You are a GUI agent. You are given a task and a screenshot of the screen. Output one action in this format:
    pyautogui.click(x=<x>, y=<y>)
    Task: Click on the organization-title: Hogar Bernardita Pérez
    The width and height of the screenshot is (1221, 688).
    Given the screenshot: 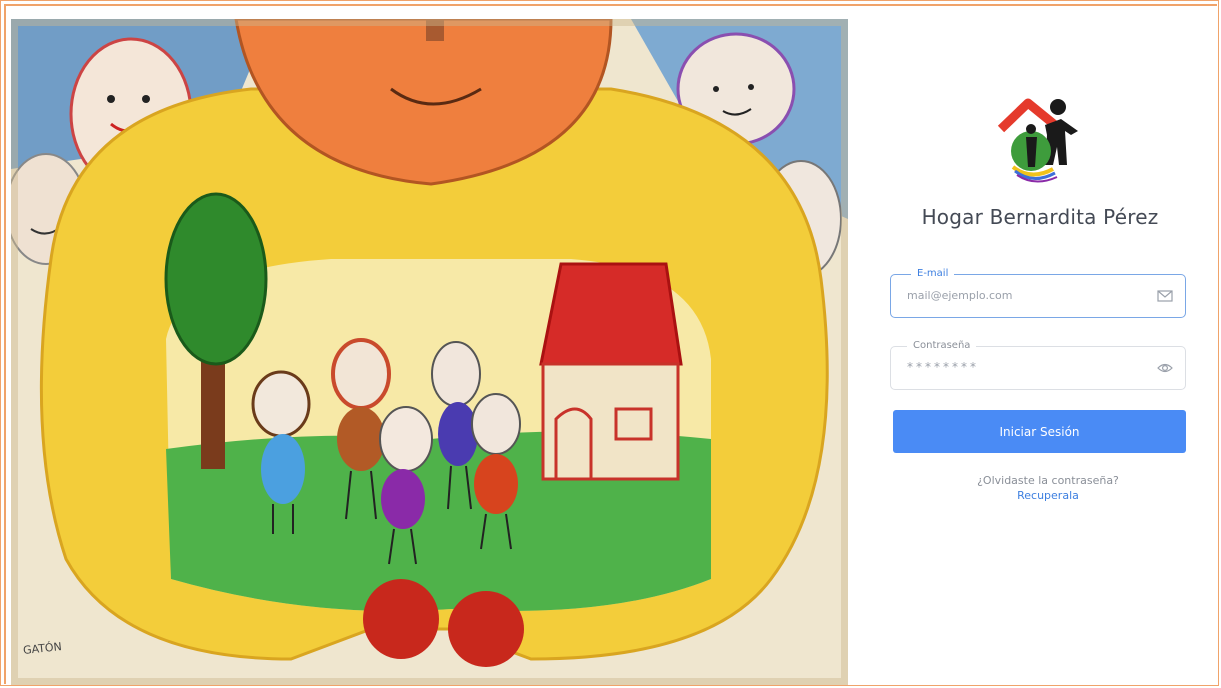 What is the action you would take?
    pyautogui.click(x=1040, y=217)
    